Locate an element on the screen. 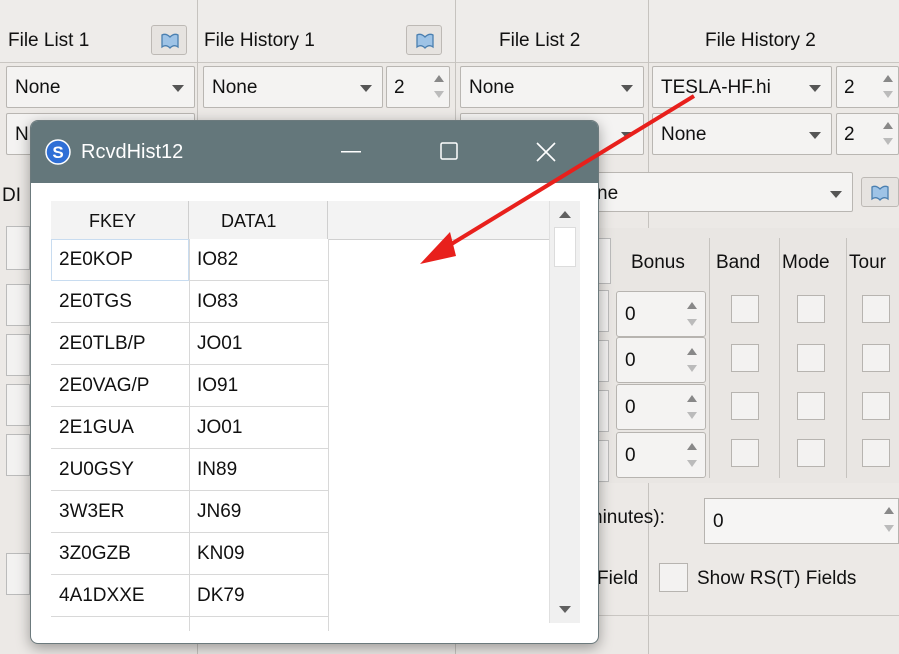 The image size is (899, 654). annotation-arrow-icon is located at coordinates (558, 179).